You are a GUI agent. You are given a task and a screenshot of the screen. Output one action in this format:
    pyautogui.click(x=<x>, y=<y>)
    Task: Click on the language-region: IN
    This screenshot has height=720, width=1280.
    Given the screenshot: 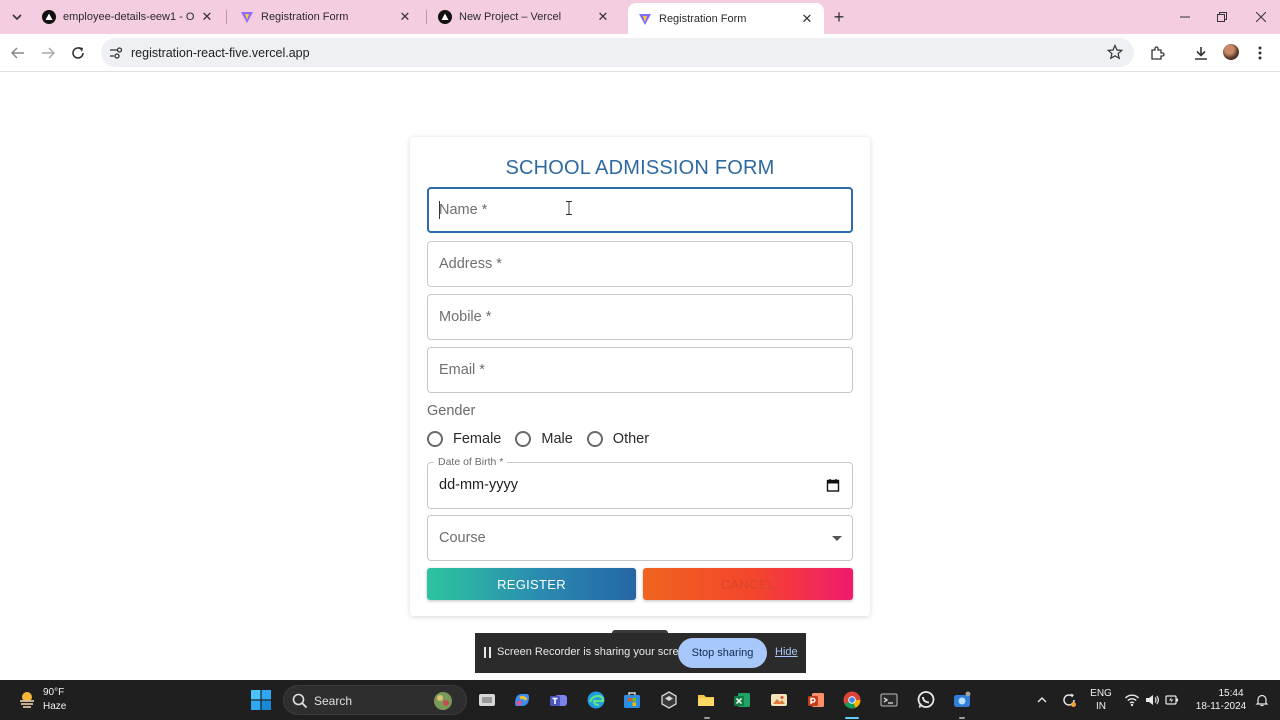 What is the action you would take?
    pyautogui.click(x=1101, y=706)
    